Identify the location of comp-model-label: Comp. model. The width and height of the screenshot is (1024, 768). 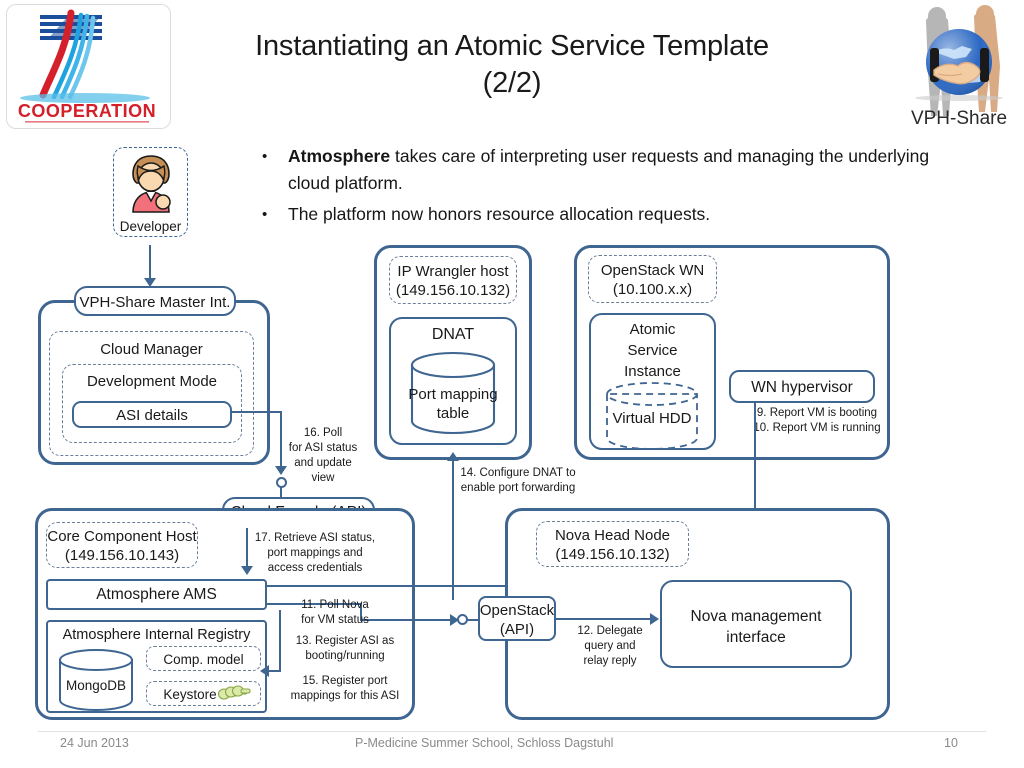
(203, 659).